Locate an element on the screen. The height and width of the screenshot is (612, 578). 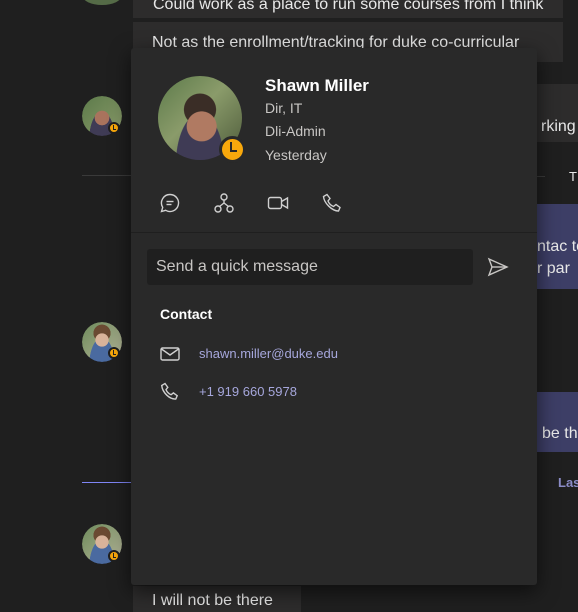
send-icon is located at coordinates (498, 267).